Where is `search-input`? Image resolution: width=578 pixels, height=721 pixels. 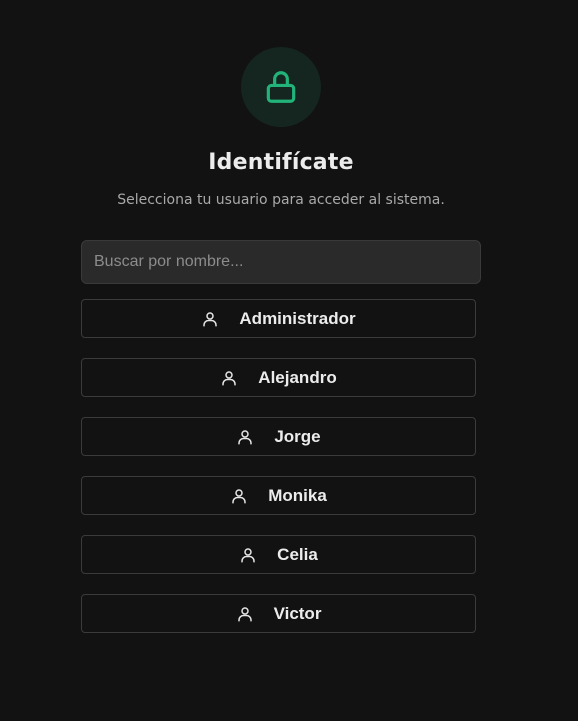 search-input is located at coordinates (281, 262).